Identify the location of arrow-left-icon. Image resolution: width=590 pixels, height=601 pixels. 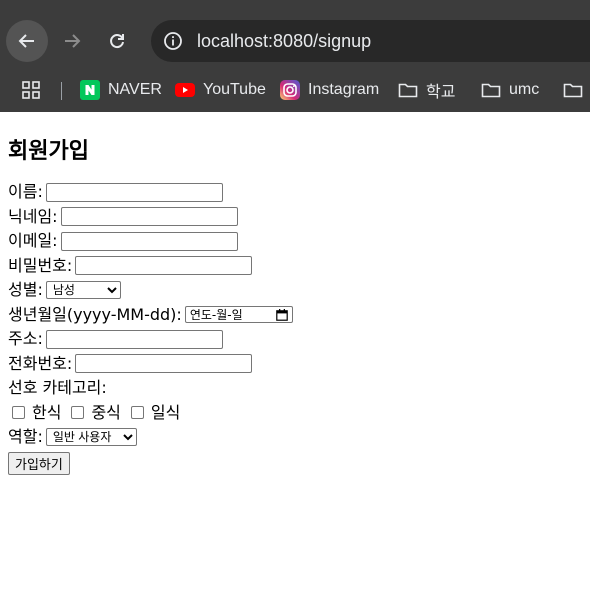
(26, 41).